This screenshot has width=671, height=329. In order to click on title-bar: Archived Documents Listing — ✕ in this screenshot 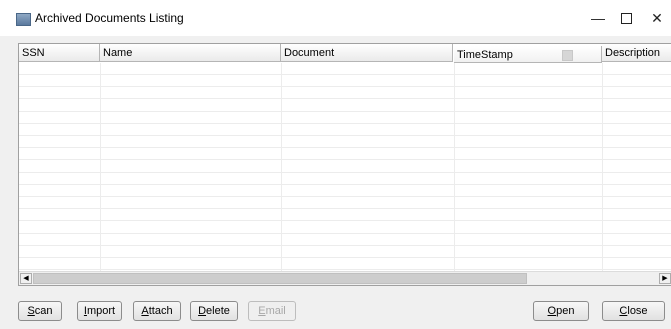, I will do `click(335, 18)`.